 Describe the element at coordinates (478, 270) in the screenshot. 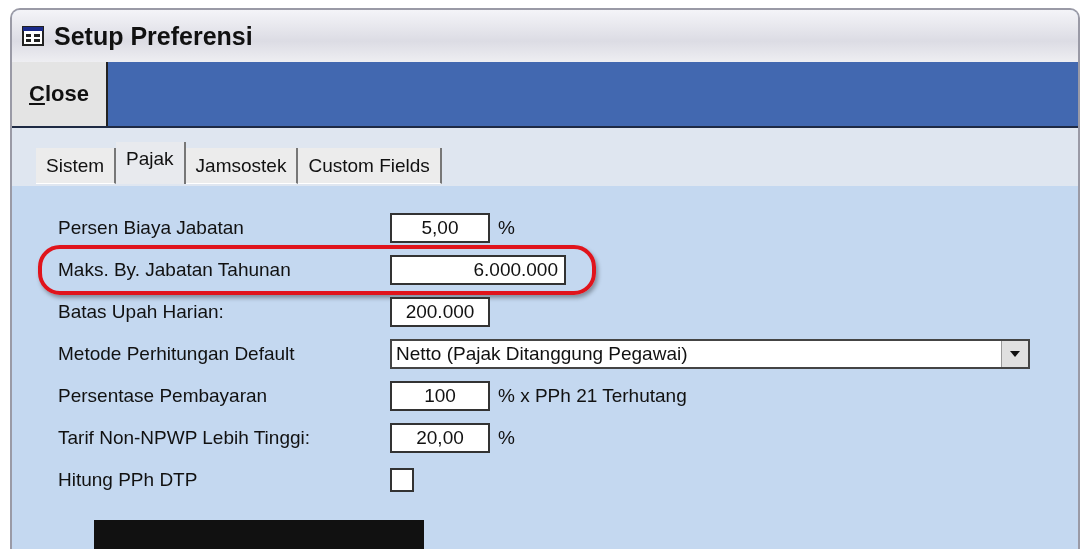

I see `input-field: 6.000.000` at that location.